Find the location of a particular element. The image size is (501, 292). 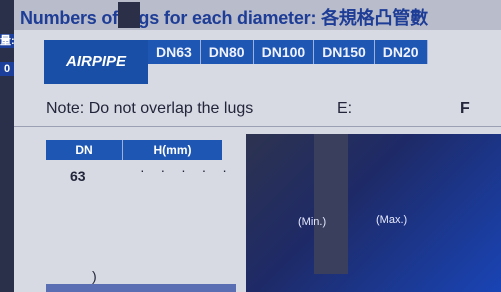

column-dn: DN is located at coordinates (84, 150).